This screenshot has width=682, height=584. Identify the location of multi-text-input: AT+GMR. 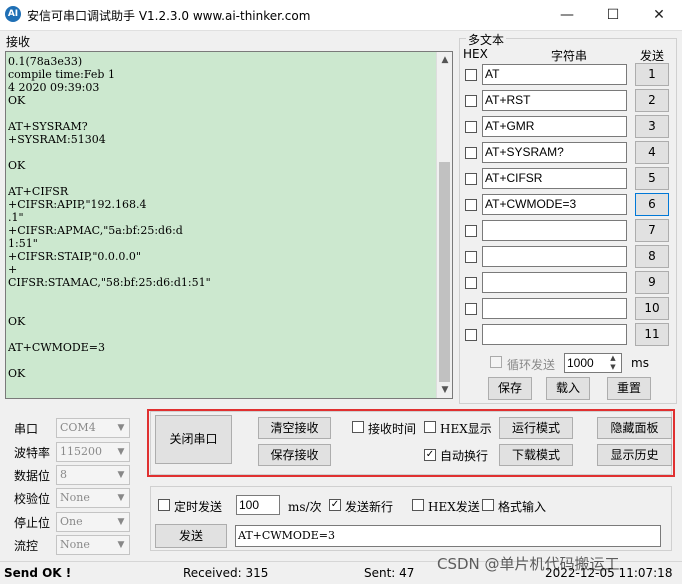
(554, 126).